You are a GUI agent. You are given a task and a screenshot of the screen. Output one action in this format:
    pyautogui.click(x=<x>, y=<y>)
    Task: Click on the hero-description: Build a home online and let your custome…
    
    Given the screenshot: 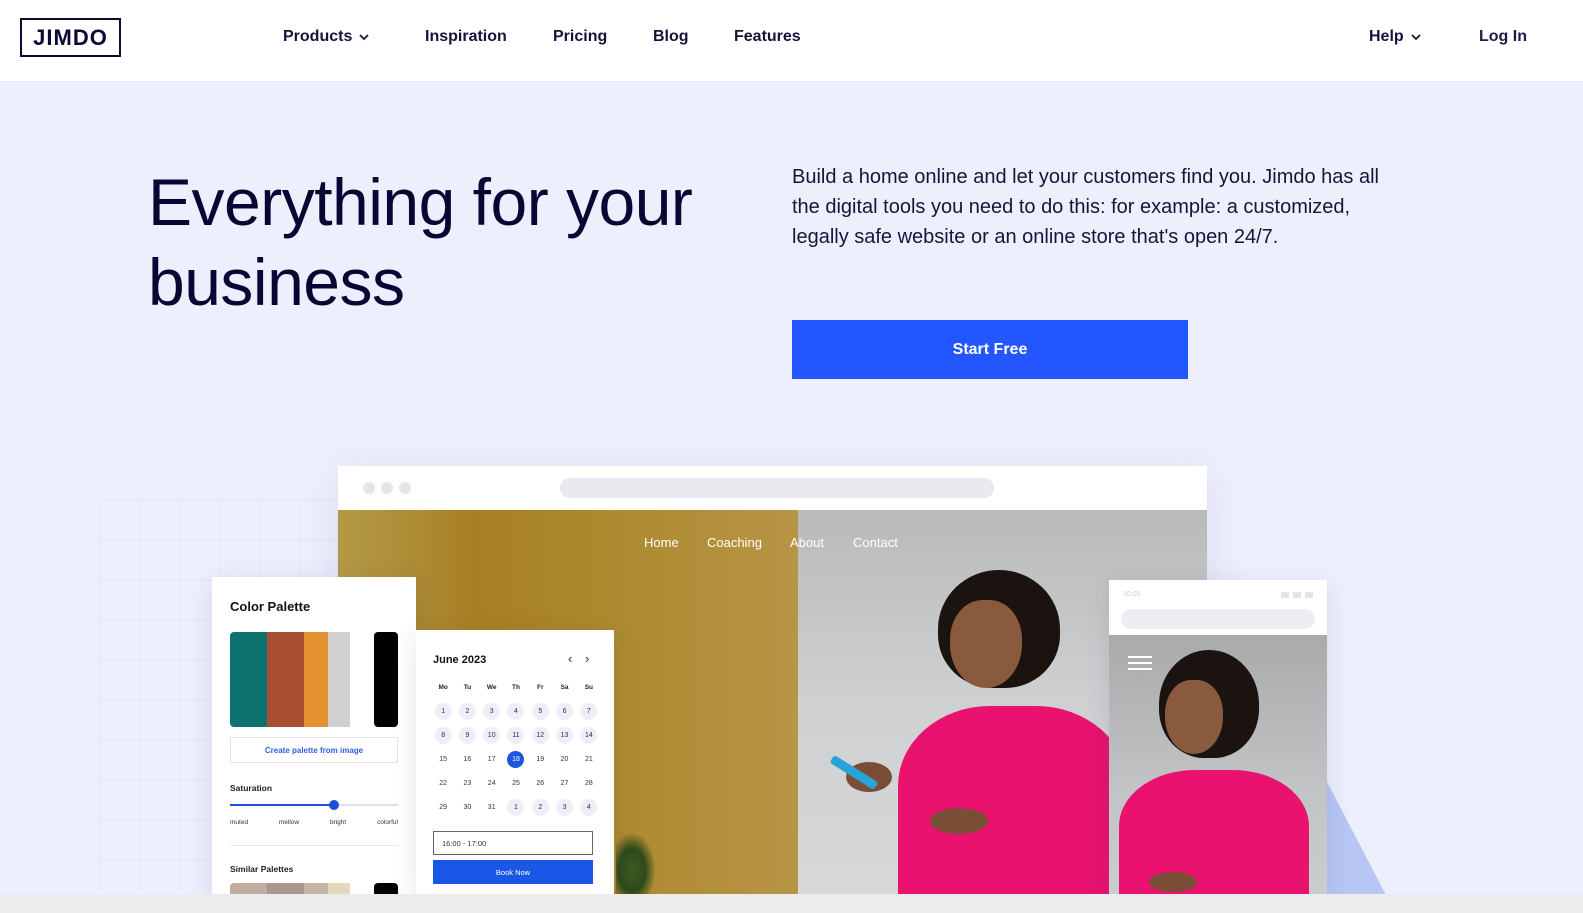 What is the action you would take?
    pyautogui.click(x=1085, y=207)
    